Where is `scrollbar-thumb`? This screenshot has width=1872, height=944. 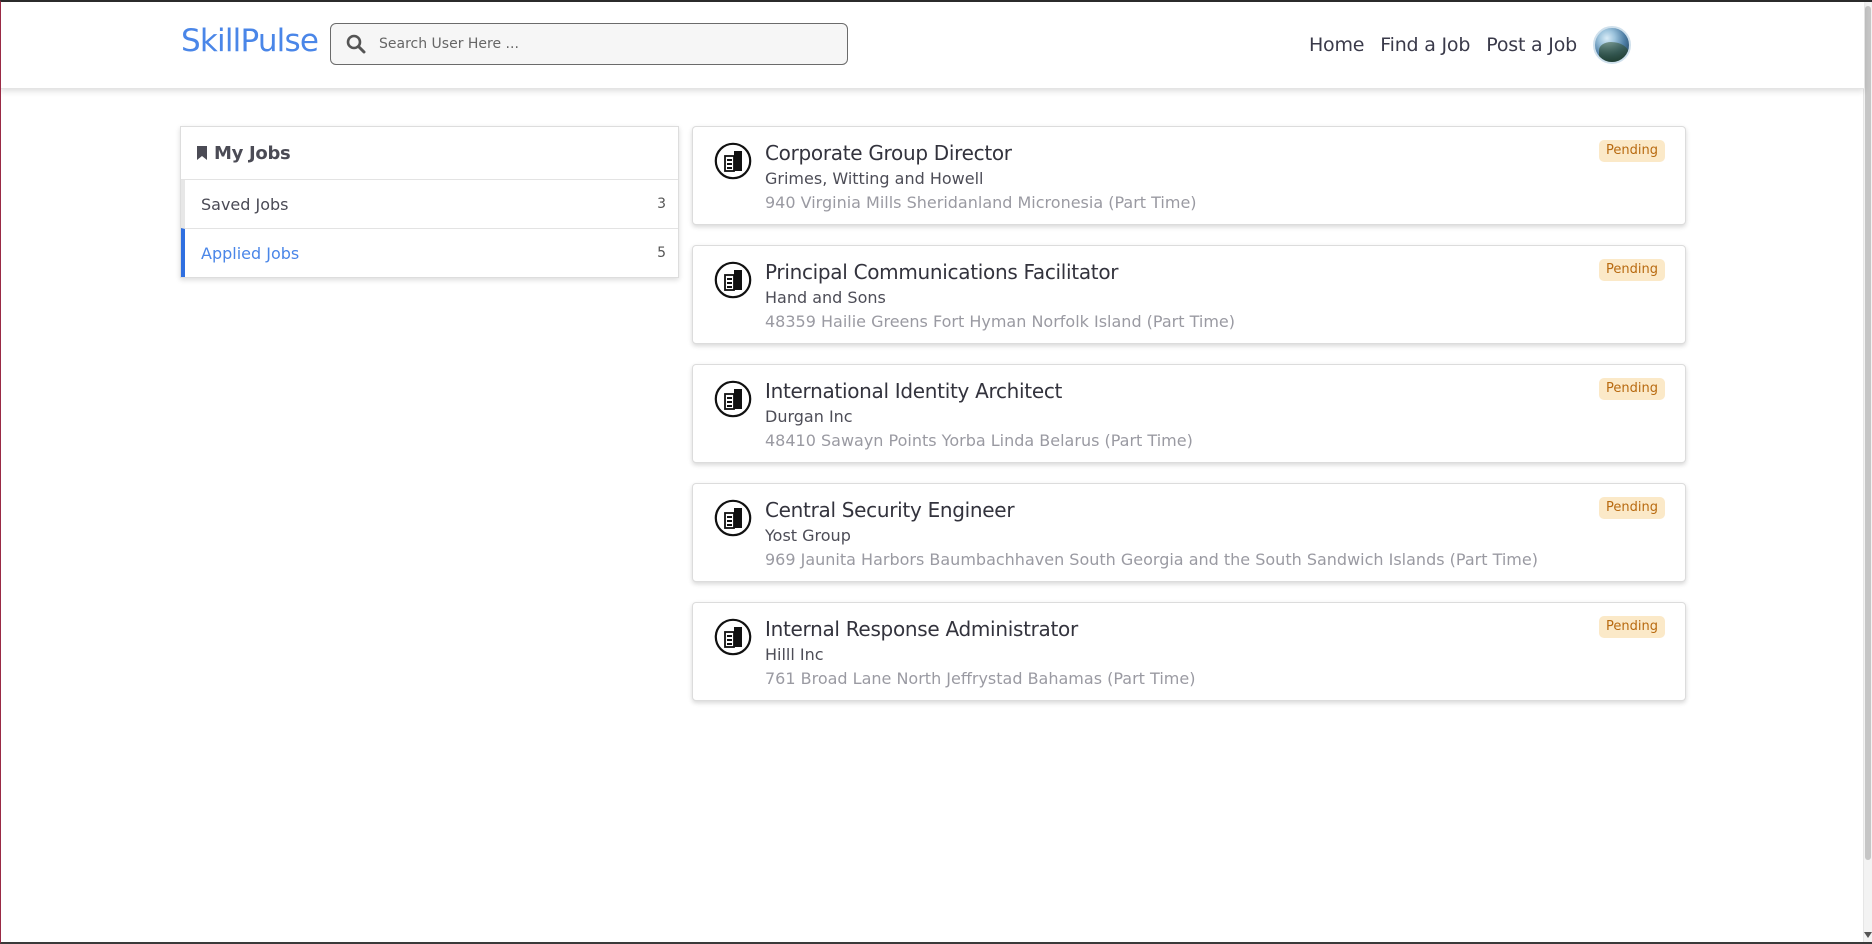
scrollbar-thumb is located at coordinates (1868, 433).